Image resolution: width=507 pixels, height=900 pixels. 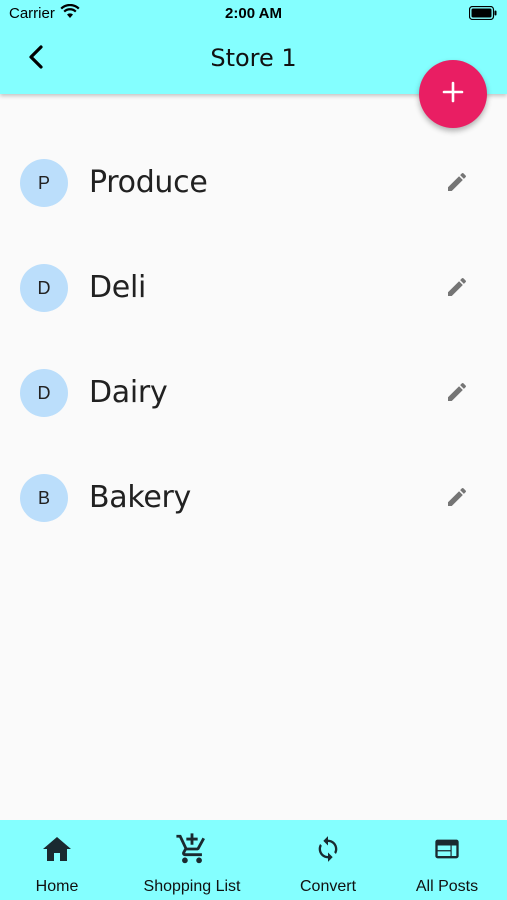 I want to click on nav-convert: Convert, so click(x=328, y=860).